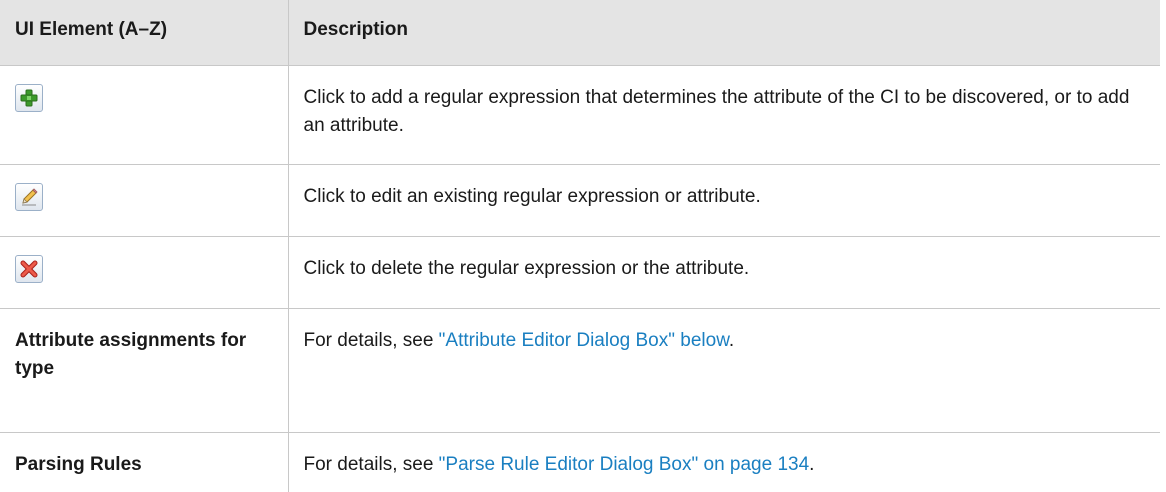 The height and width of the screenshot is (492, 1166). I want to click on add-icon, so click(29, 97).